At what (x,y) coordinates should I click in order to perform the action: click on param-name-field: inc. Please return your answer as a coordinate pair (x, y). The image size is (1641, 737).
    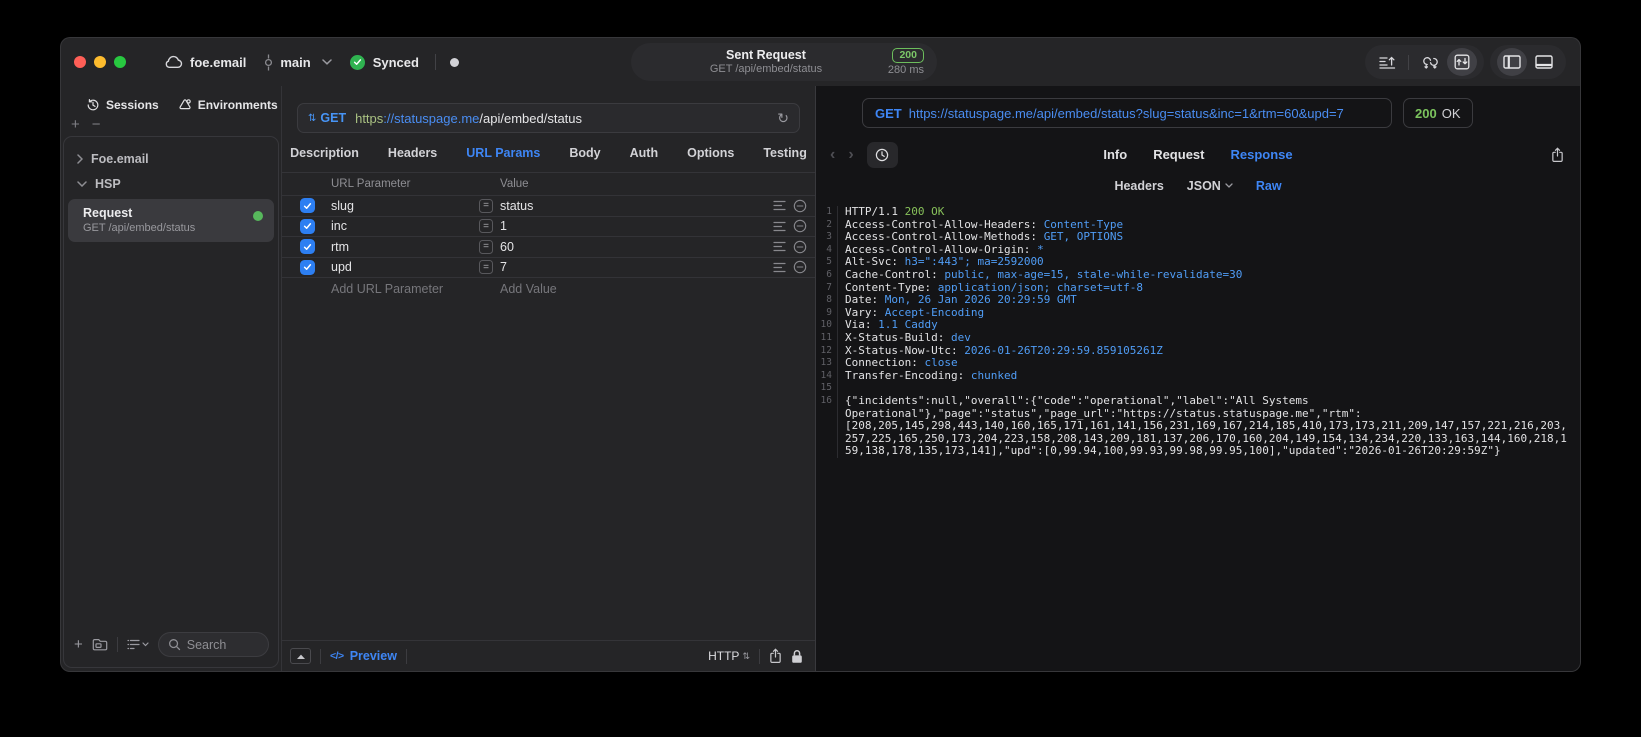
    Looking at the image, I should click on (405, 226).